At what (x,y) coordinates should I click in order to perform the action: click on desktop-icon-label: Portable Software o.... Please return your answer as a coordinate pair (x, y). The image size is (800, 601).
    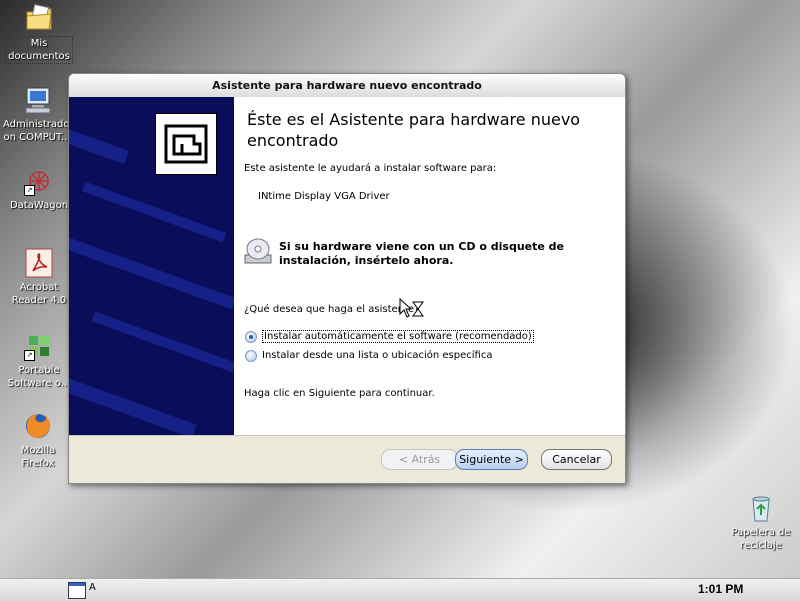
    Looking at the image, I should click on (39, 377).